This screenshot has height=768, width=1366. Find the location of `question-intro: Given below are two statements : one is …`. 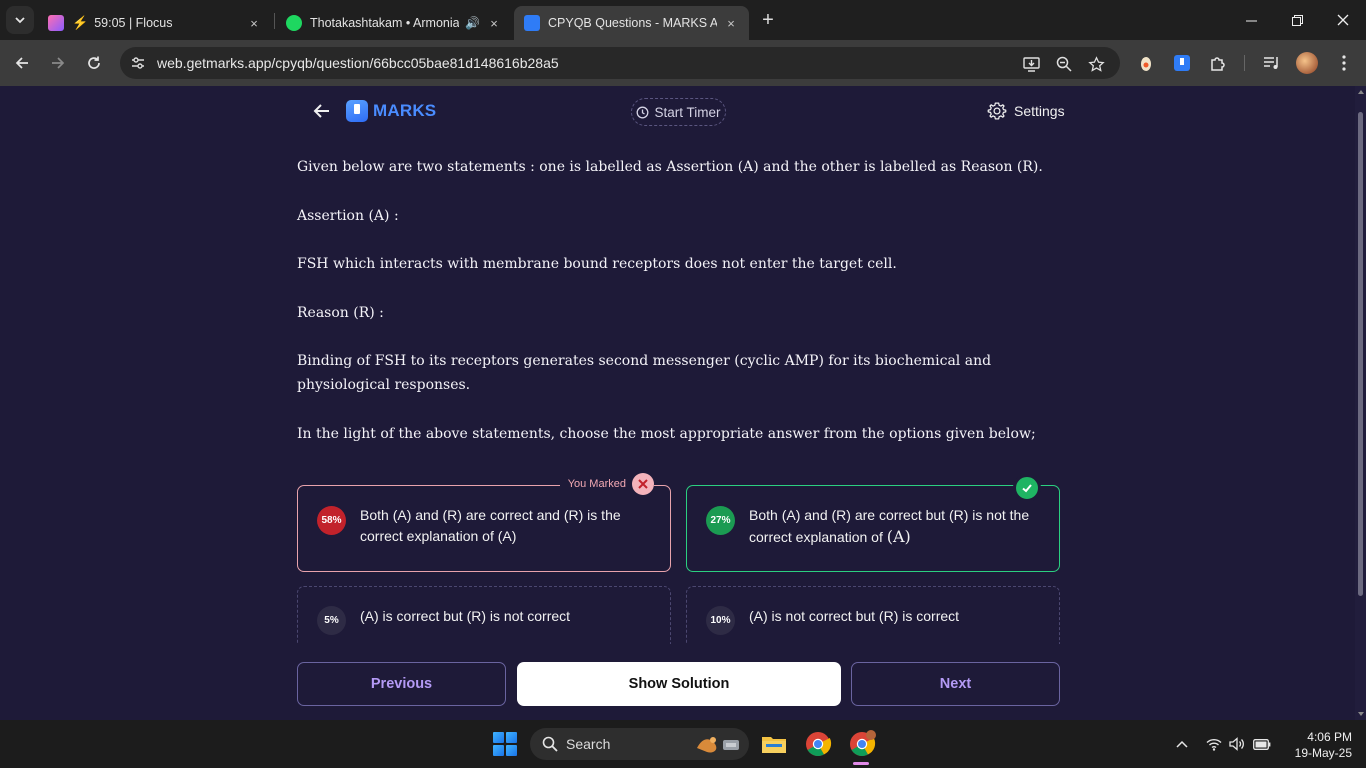

question-intro: Given below are two statements : one is … is located at coordinates (670, 167).